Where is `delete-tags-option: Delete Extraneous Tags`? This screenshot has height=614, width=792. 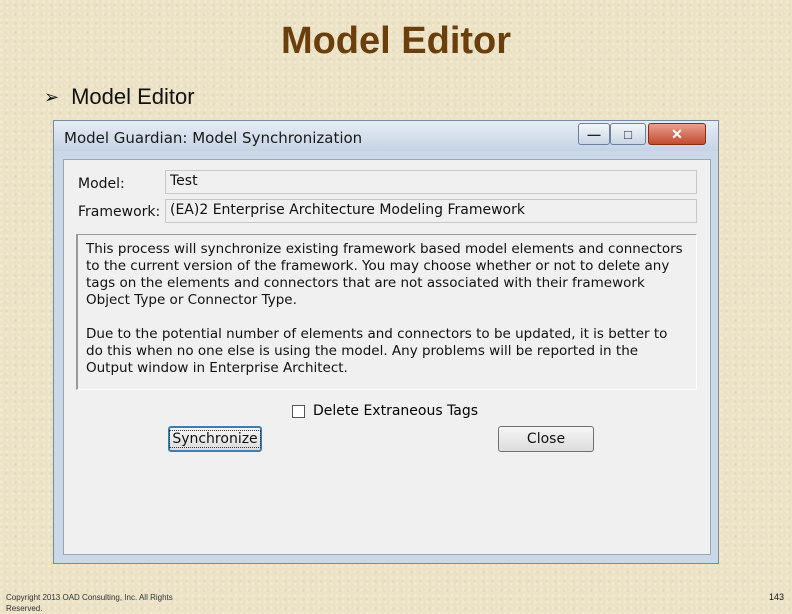 delete-tags-option: Delete Extraneous Tags is located at coordinates (385, 411).